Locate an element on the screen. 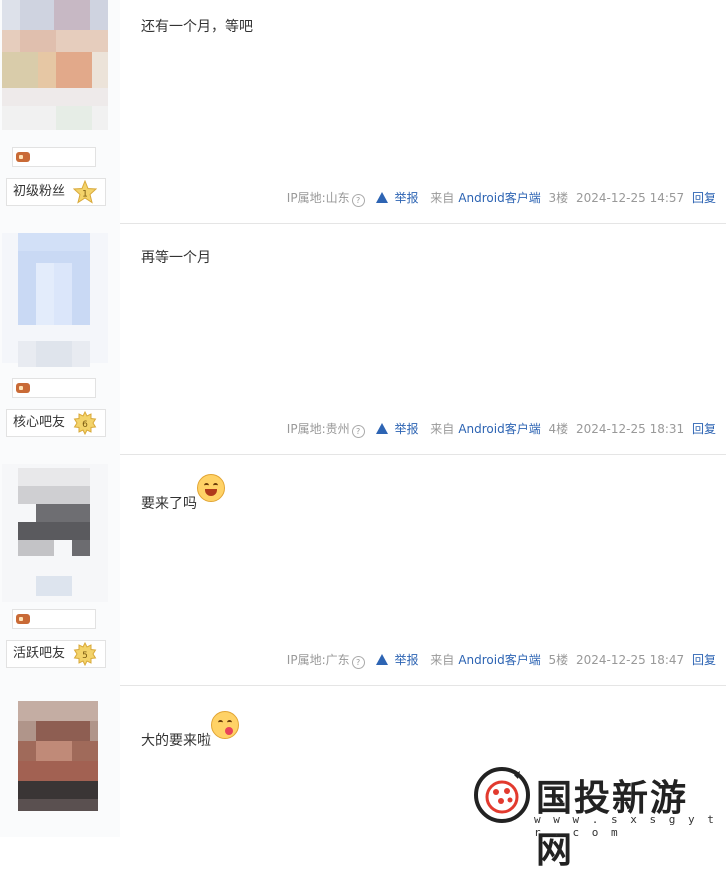  ip-label: IP属地:广东 is located at coordinates (318, 660).